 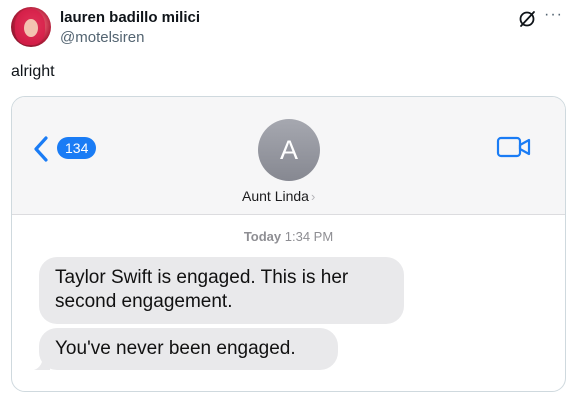 I want to click on contact-name: Aunt Linda, so click(x=275, y=196).